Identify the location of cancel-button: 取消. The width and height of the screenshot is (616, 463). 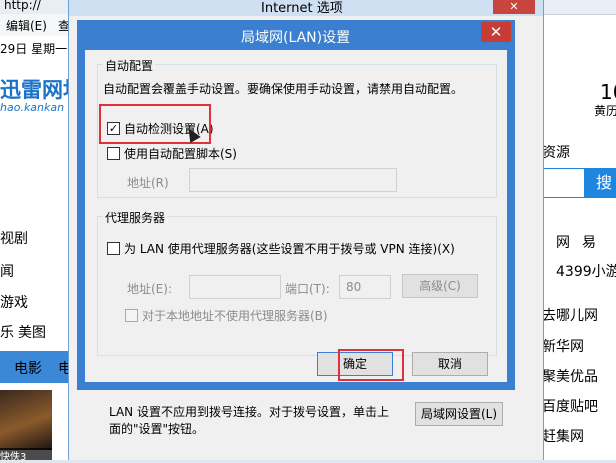
(450, 364).